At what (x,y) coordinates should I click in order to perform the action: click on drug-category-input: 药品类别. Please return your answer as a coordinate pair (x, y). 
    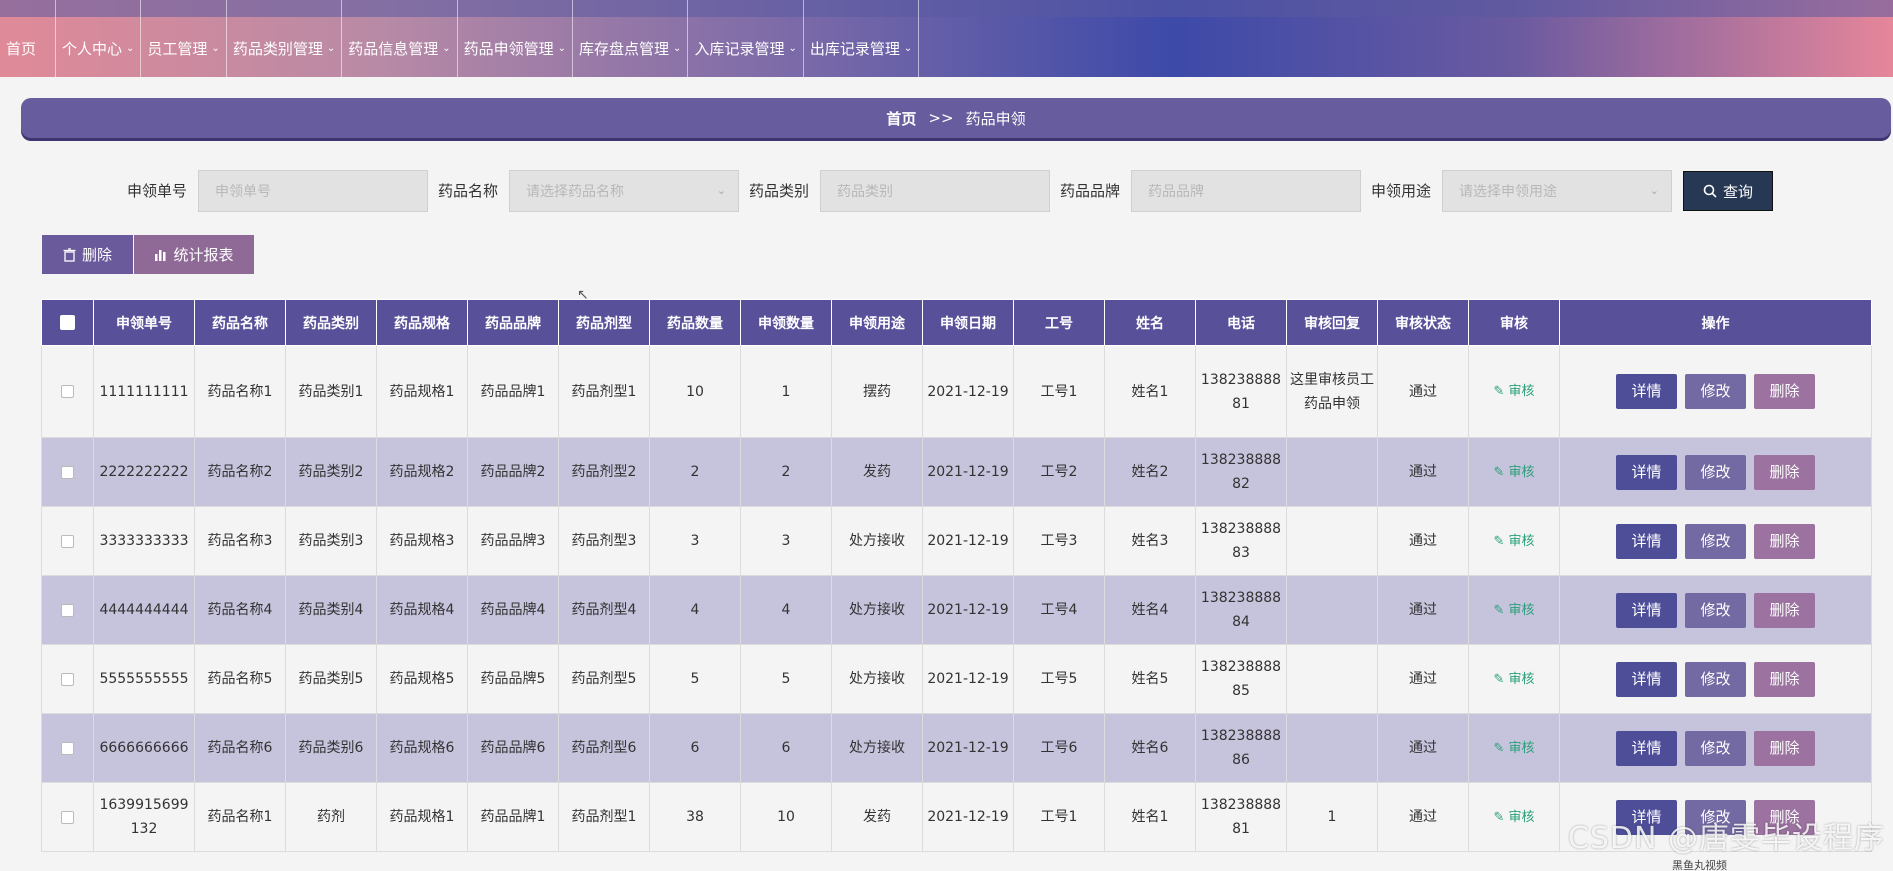
    Looking at the image, I should click on (935, 191).